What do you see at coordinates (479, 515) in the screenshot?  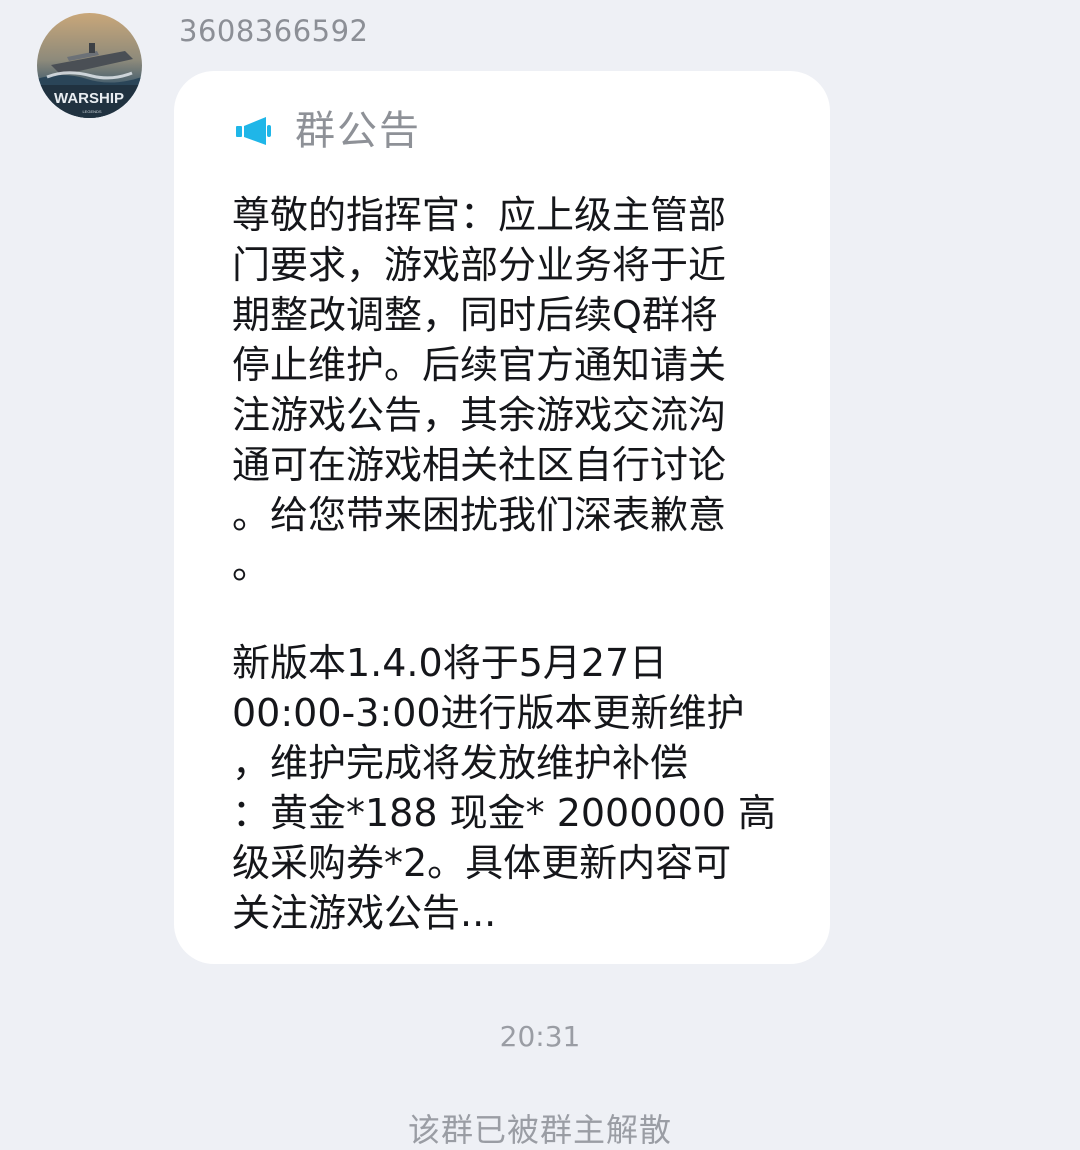 I see `notice-line: 。给您带来困扰我们深表歉意` at bounding box center [479, 515].